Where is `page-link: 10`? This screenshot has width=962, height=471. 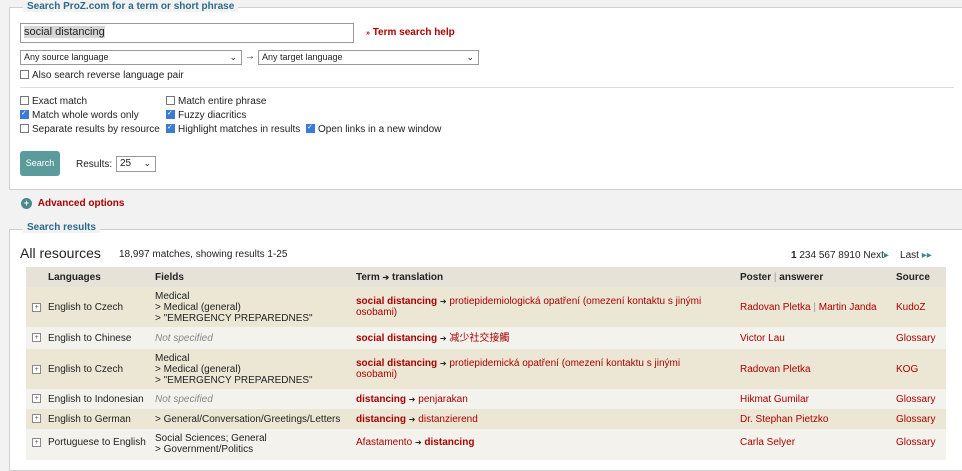
page-link: 10 is located at coordinates (854, 255).